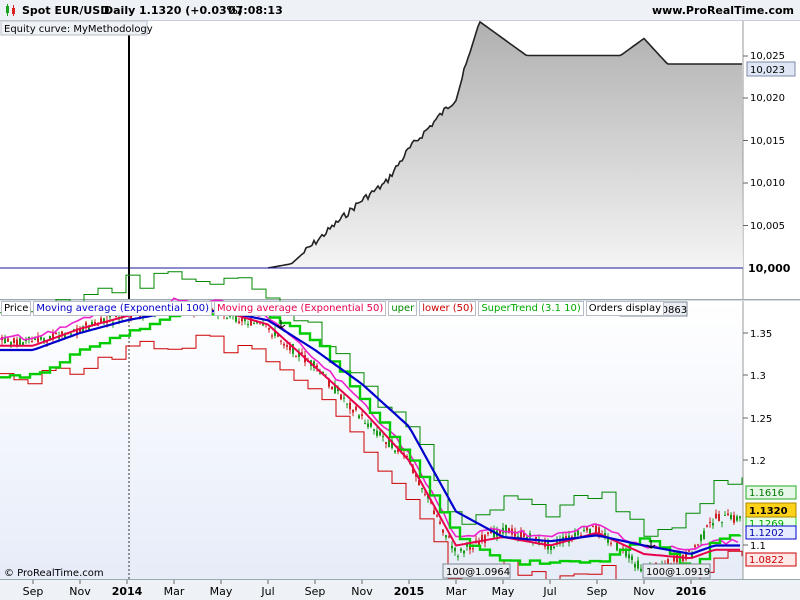  Describe the element at coordinates (549, 591) in the screenshot. I see `time-tick-label: Jul` at that location.